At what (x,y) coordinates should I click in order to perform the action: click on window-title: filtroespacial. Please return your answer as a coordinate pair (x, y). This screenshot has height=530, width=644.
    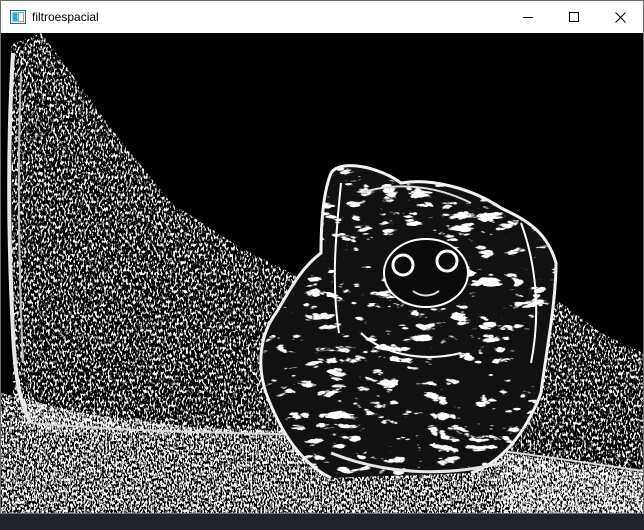
    Looking at the image, I should click on (65, 17).